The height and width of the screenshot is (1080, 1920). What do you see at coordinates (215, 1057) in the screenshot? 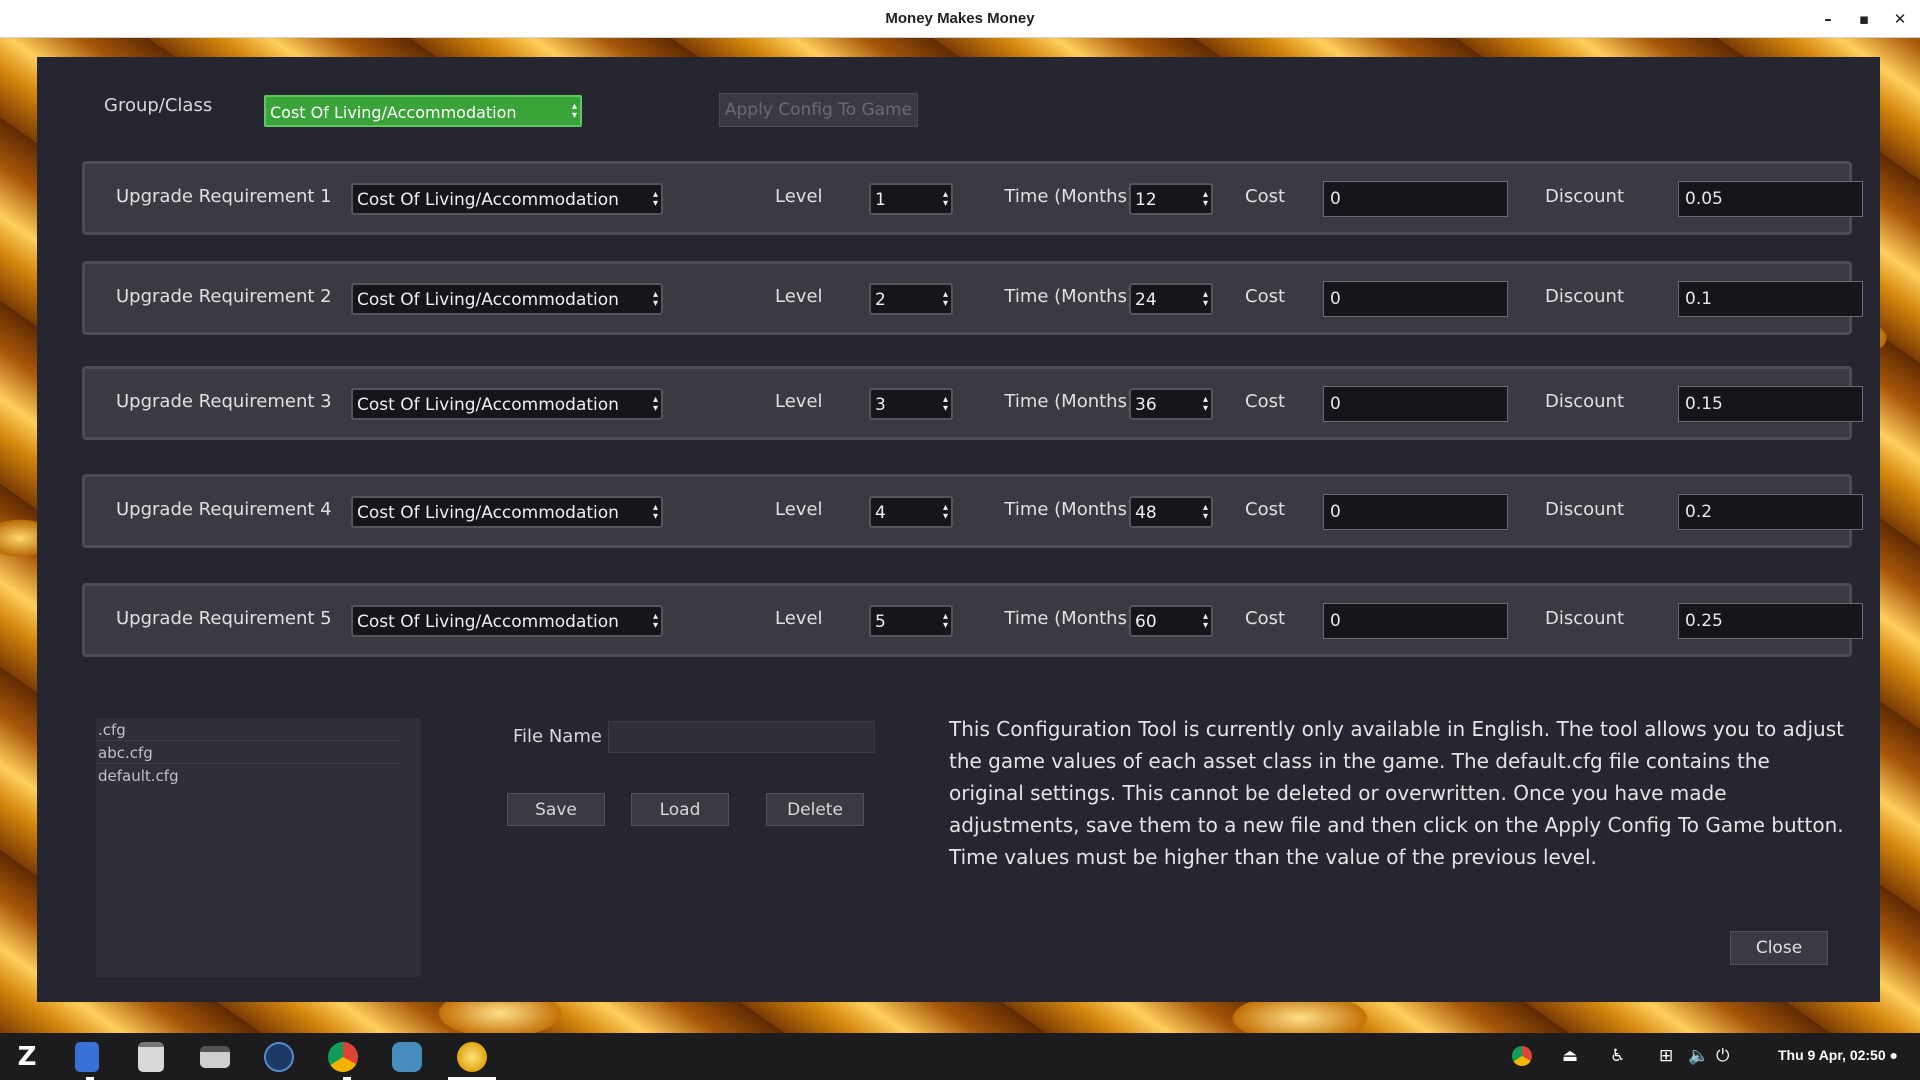
I see `scanner-icon` at bounding box center [215, 1057].